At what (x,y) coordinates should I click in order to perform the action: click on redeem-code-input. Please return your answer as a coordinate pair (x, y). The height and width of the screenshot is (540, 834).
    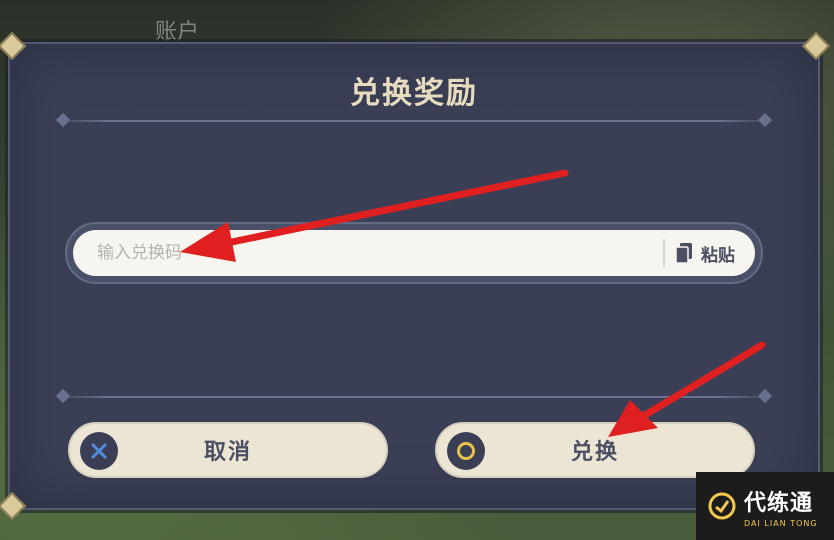
    Looking at the image, I should click on (368, 253).